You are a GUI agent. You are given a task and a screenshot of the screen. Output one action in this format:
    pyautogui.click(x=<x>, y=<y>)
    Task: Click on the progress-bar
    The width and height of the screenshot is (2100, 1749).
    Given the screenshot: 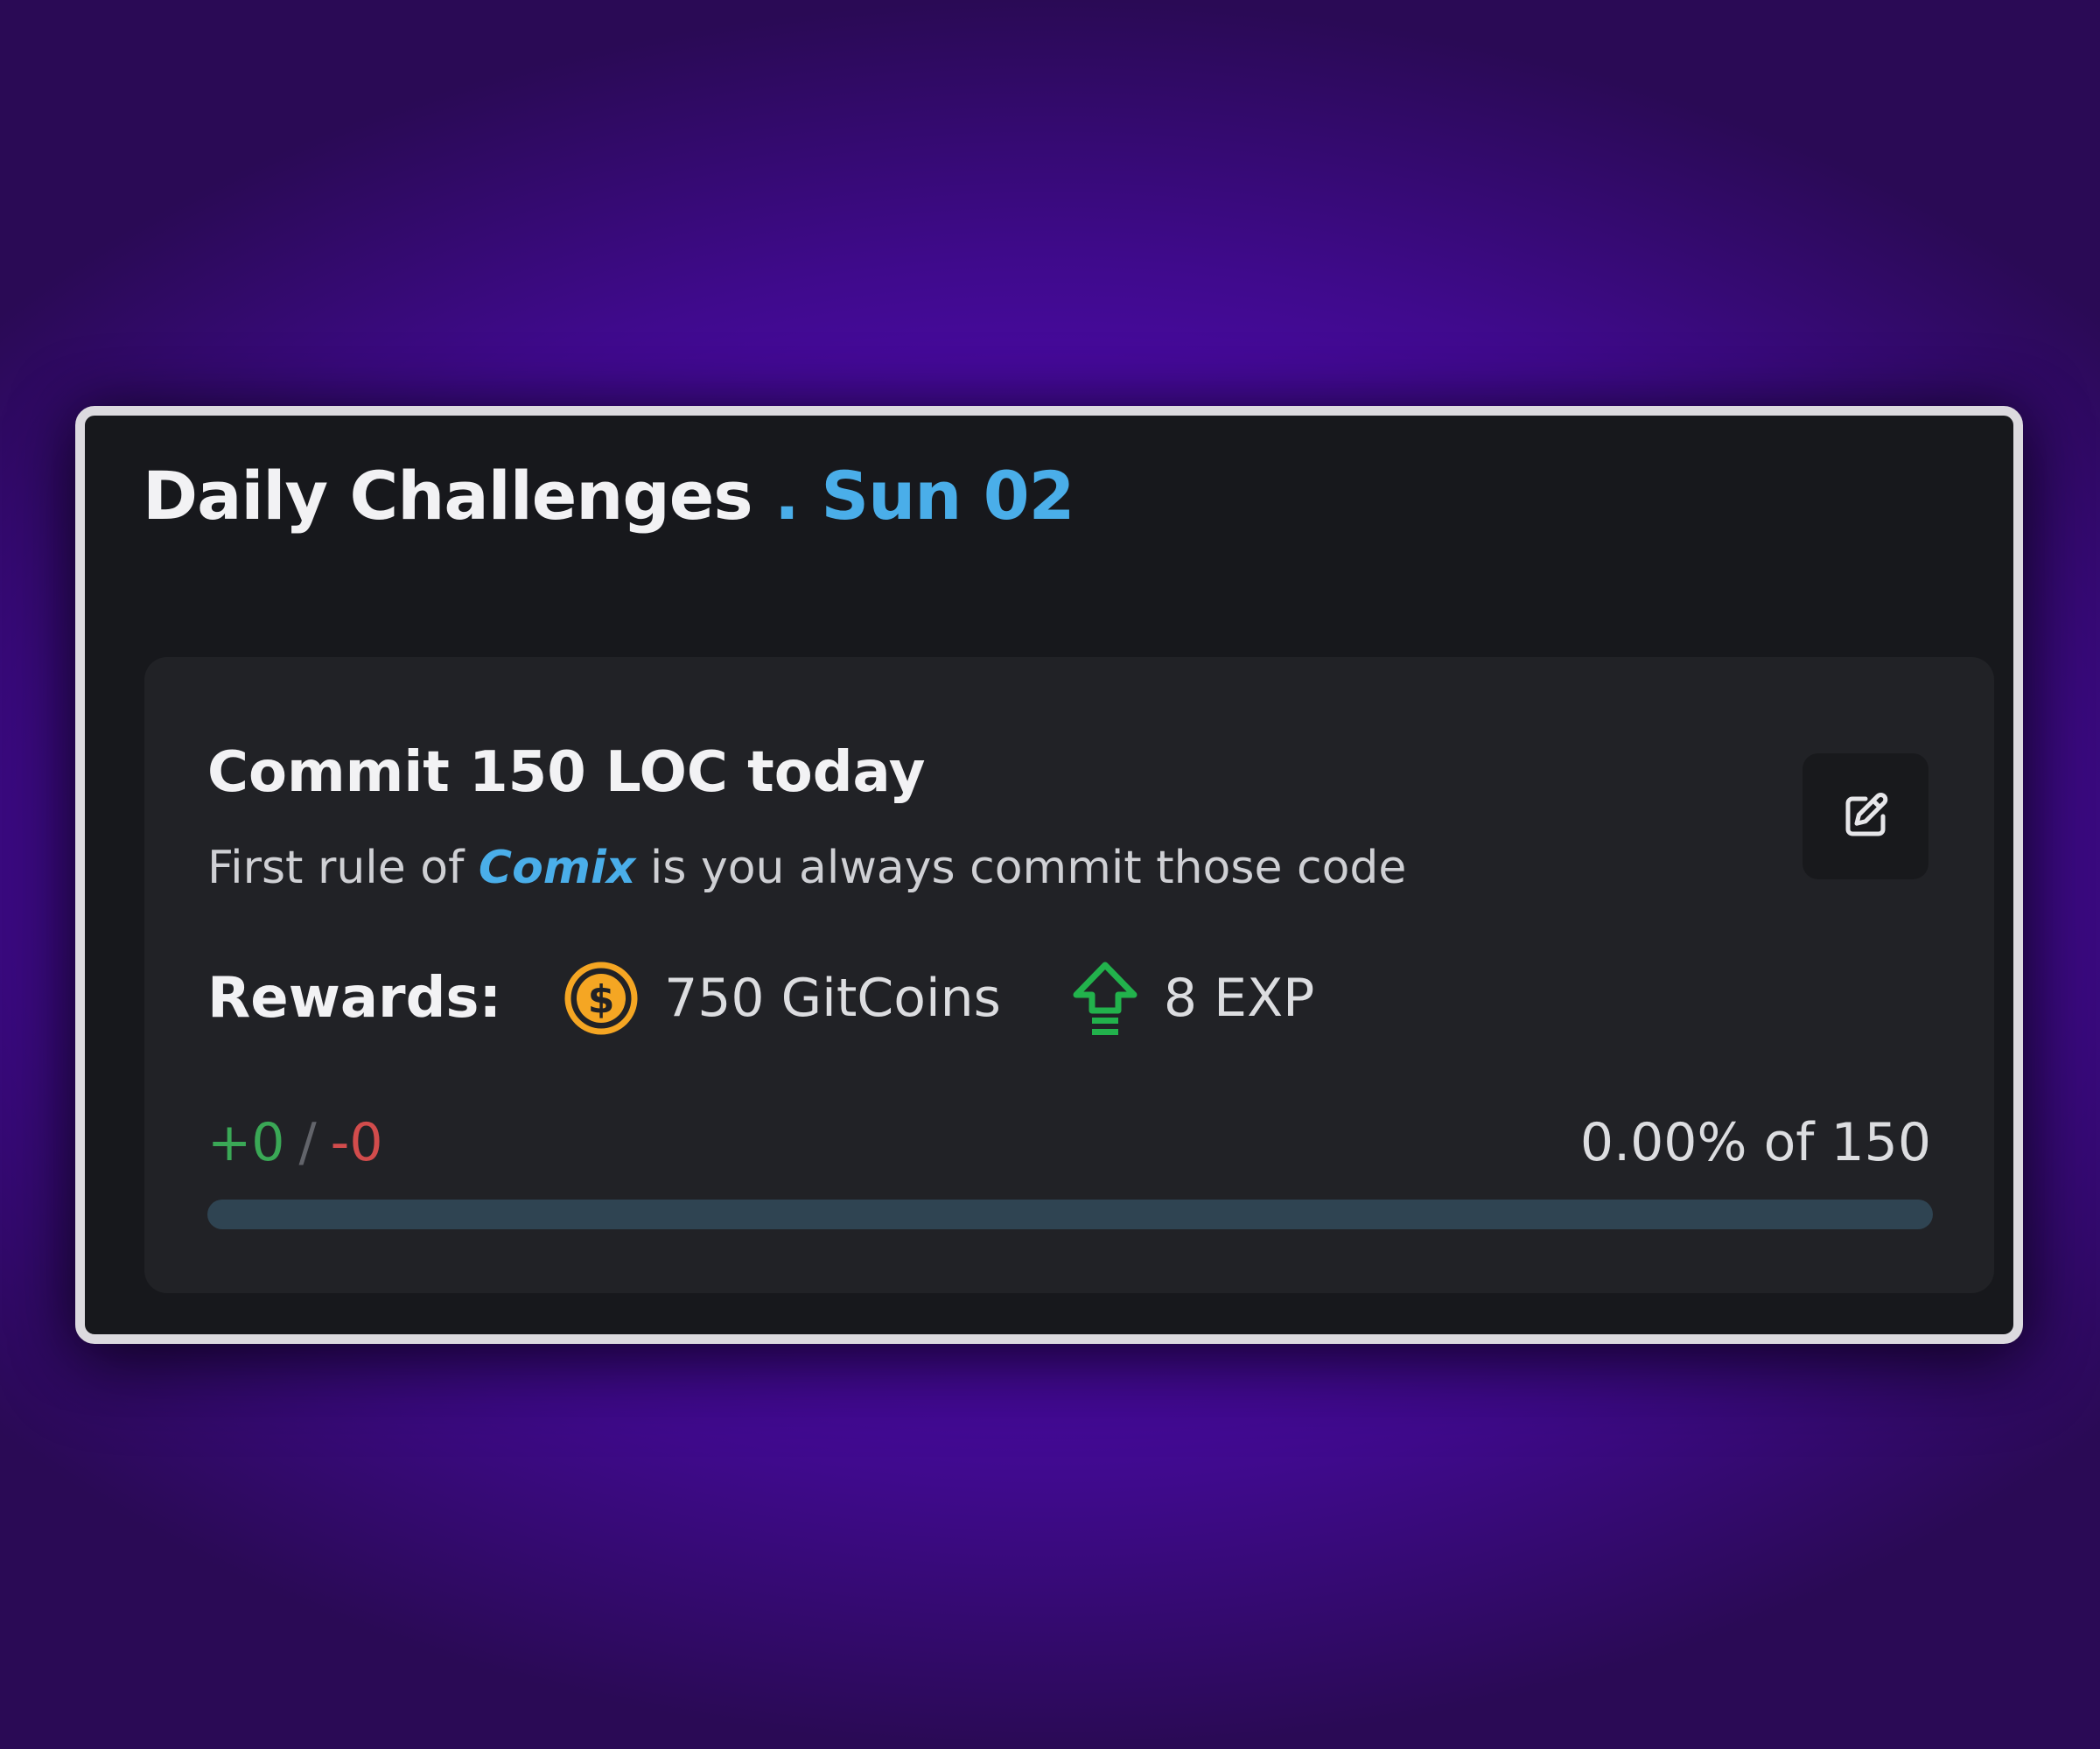 What is the action you would take?
    pyautogui.click(x=1070, y=1214)
    